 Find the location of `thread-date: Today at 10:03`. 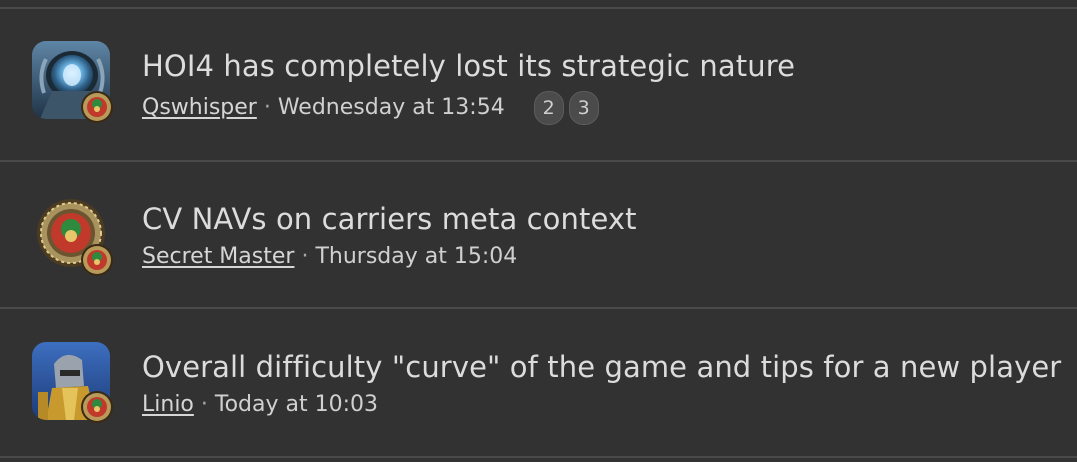

thread-date: Today at 10:03 is located at coordinates (296, 404).